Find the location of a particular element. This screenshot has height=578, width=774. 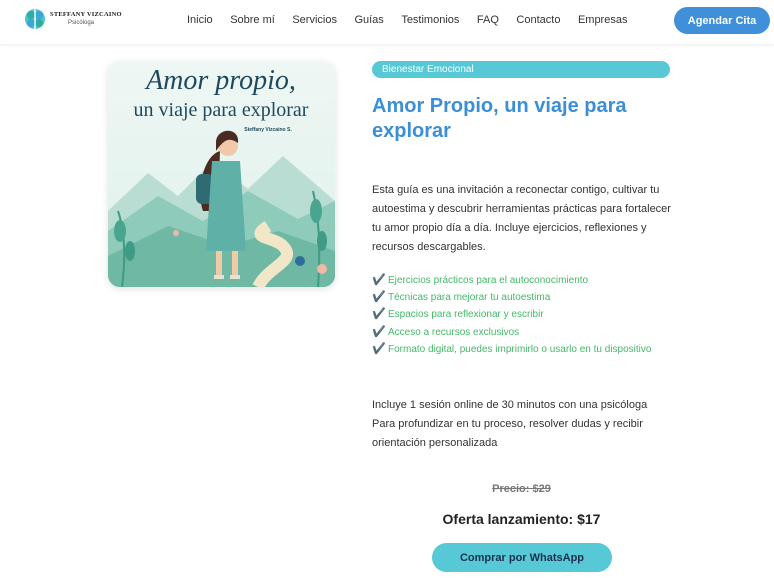

book-appointment-button: Agendar Cita is located at coordinates (722, 20).